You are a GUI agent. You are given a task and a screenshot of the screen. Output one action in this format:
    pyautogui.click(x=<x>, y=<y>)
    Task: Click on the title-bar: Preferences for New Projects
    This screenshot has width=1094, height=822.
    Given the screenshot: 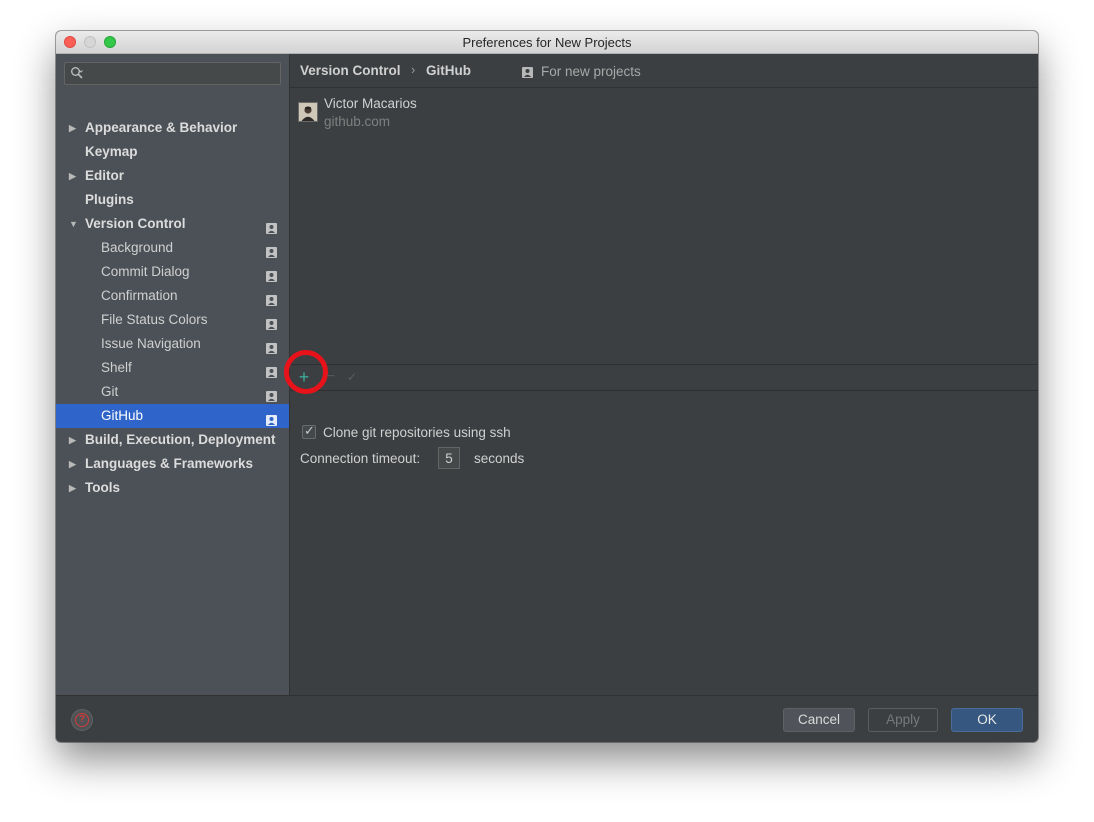 What is the action you would take?
    pyautogui.click(x=547, y=42)
    